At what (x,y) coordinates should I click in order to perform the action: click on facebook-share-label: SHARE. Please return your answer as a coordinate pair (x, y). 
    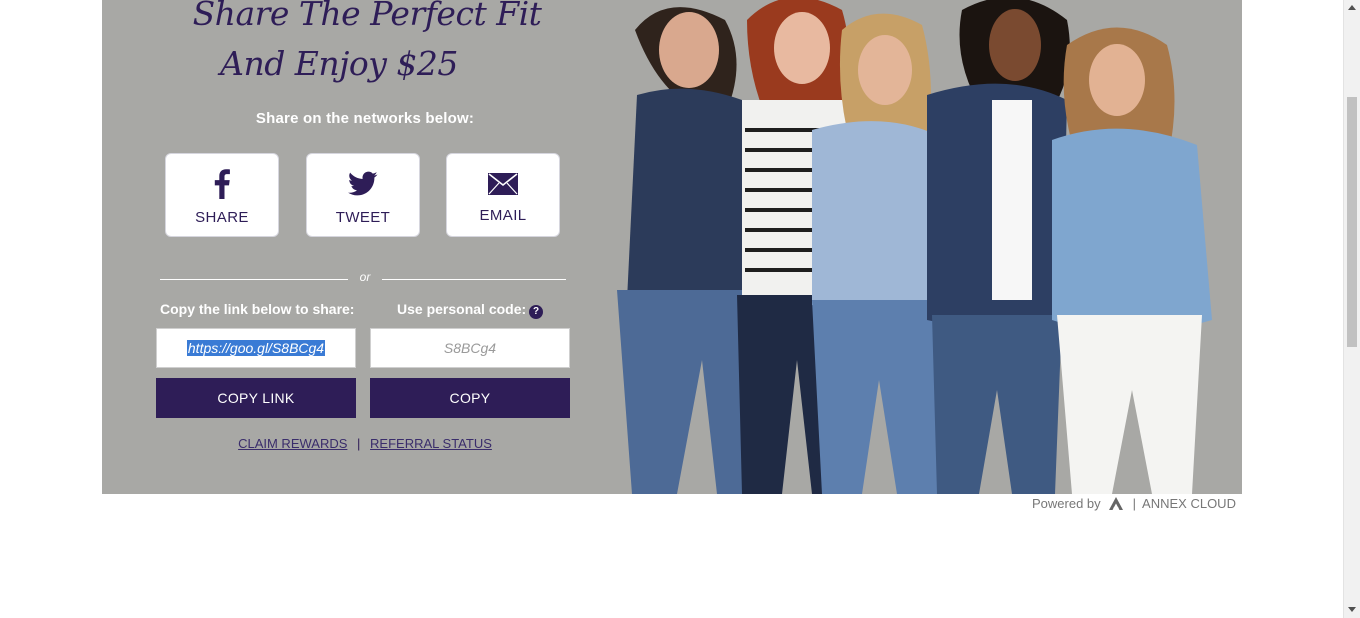
    Looking at the image, I should click on (222, 217).